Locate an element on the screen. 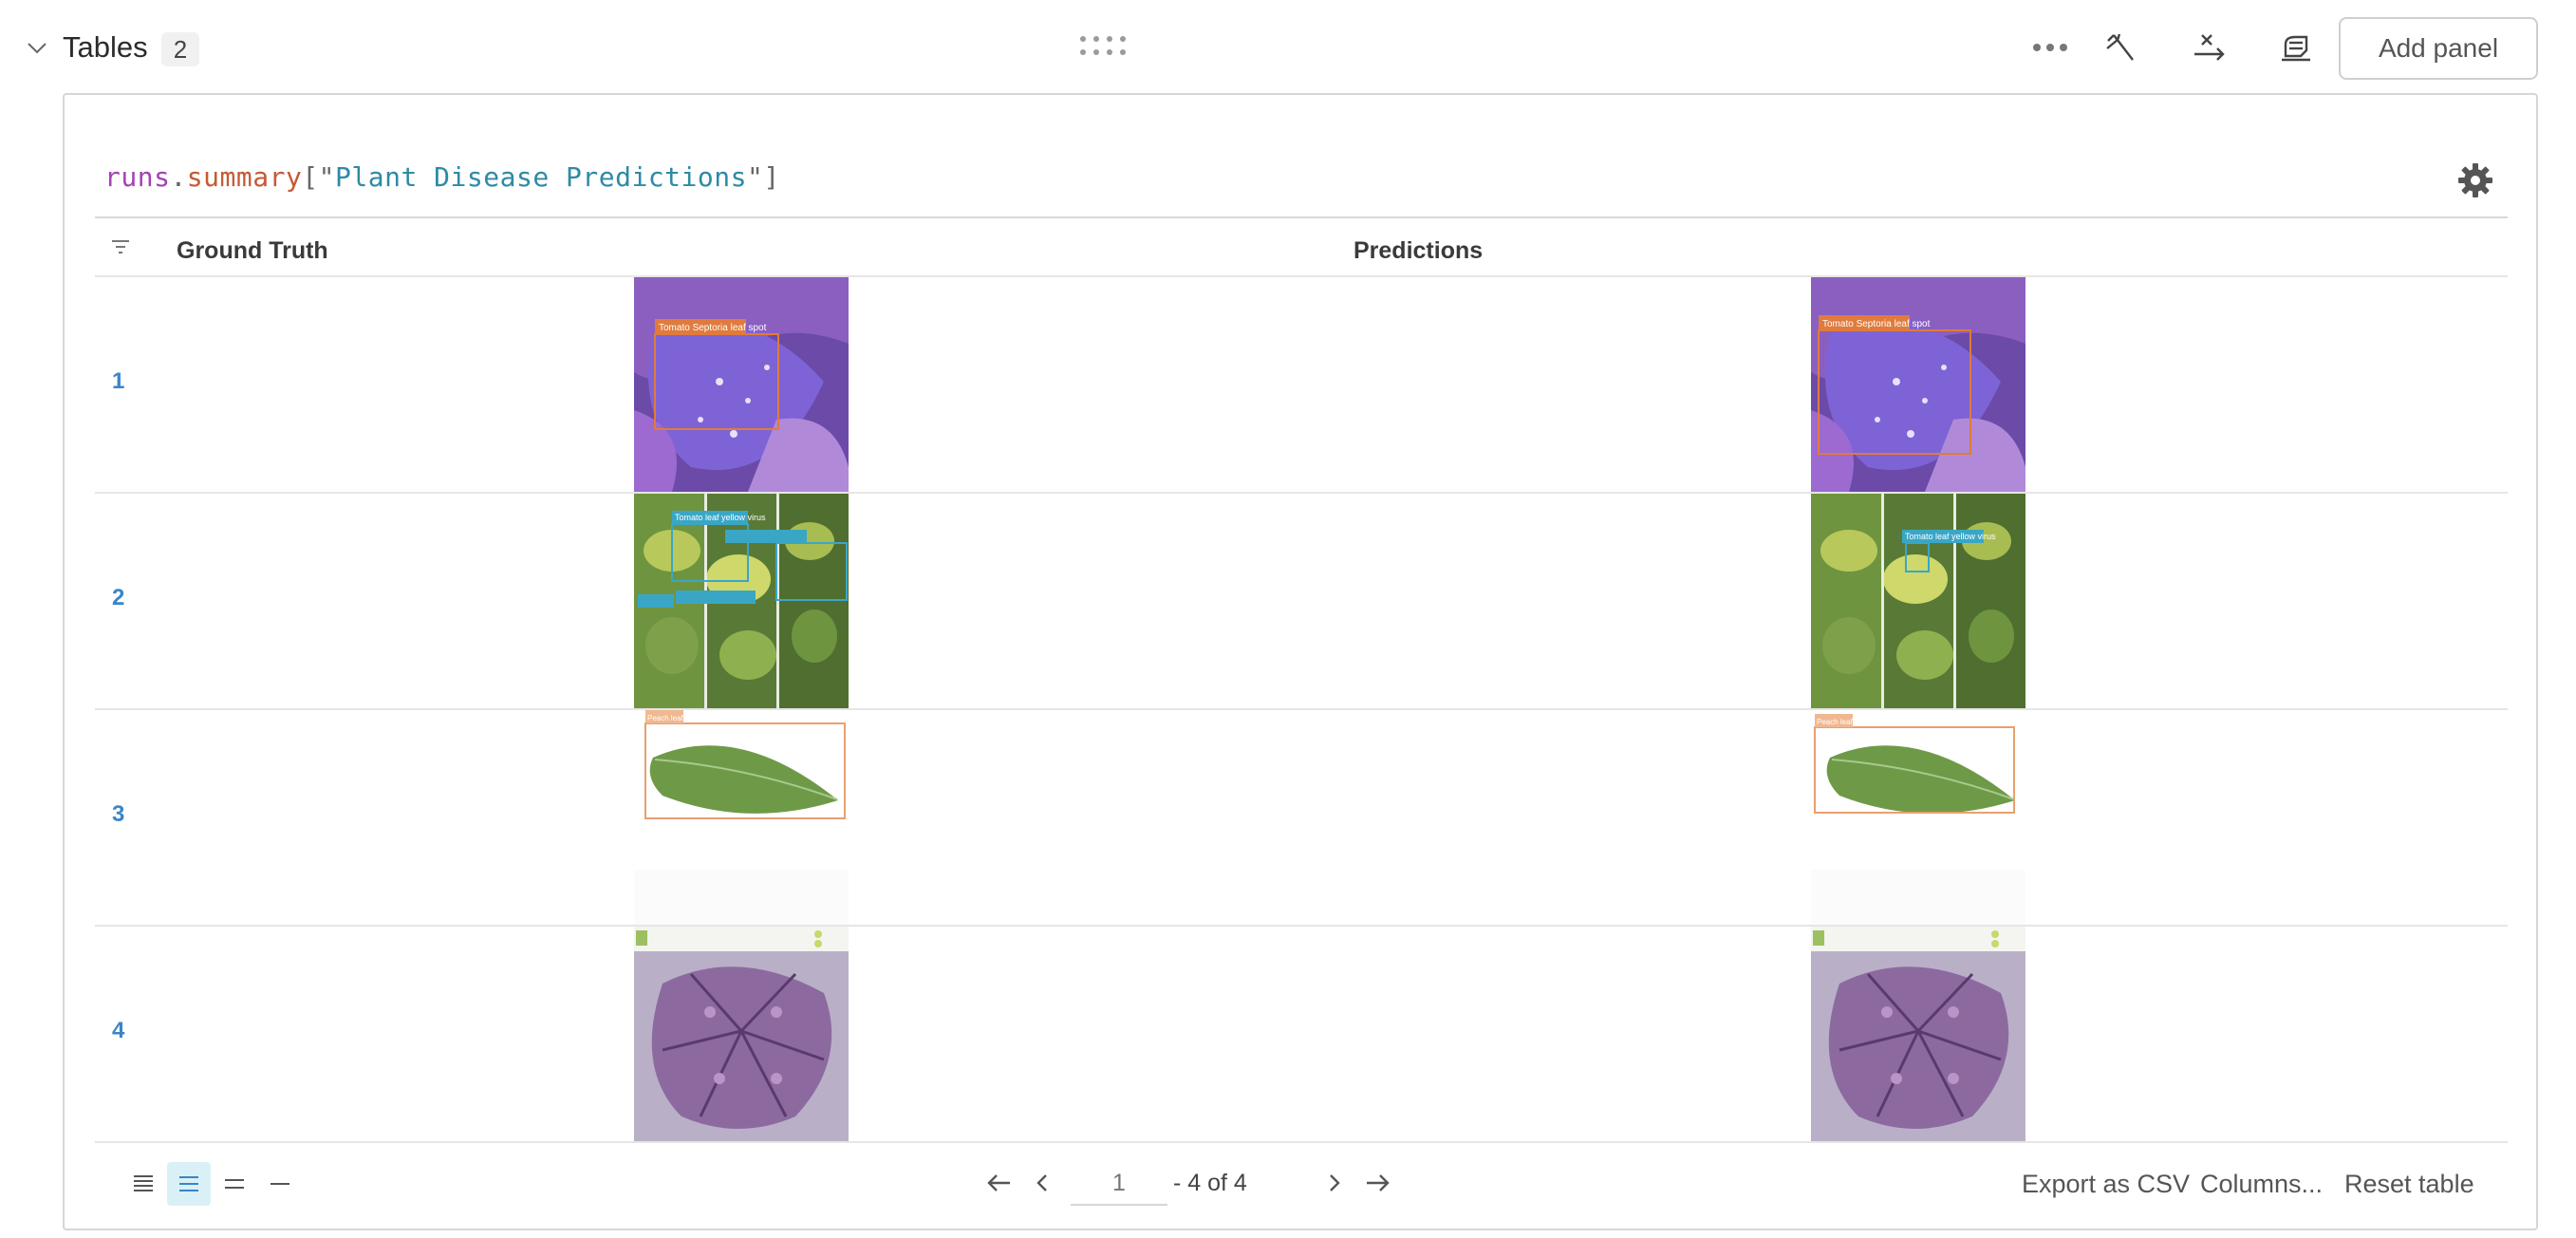  column-header-ground-truth: Ground Truth is located at coordinates (253, 251).